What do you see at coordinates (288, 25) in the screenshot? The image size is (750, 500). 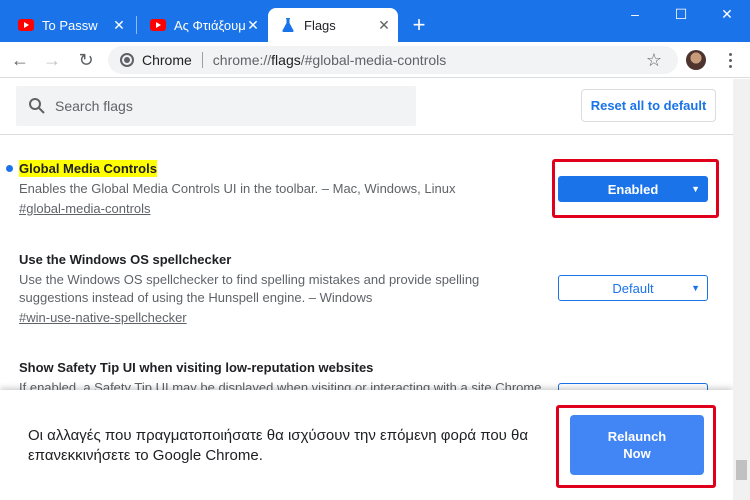 I see `flask-icon` at bounding box center [288, 25].